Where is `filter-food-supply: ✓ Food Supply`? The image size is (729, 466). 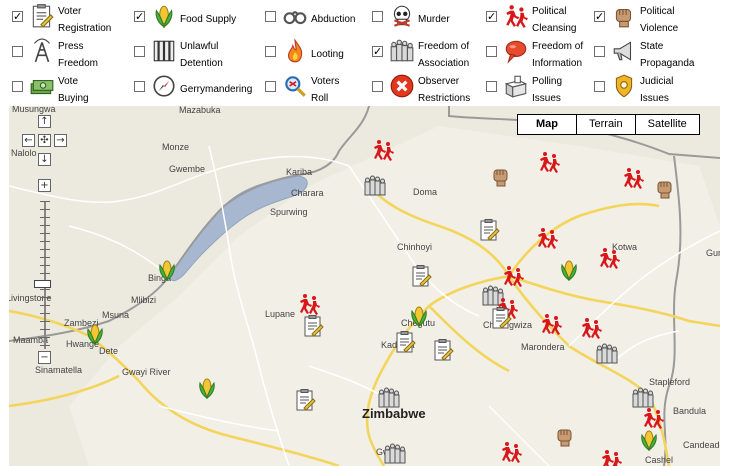 filter-food-supply: ✓ Food Supply is located at coordinates (181, 18).